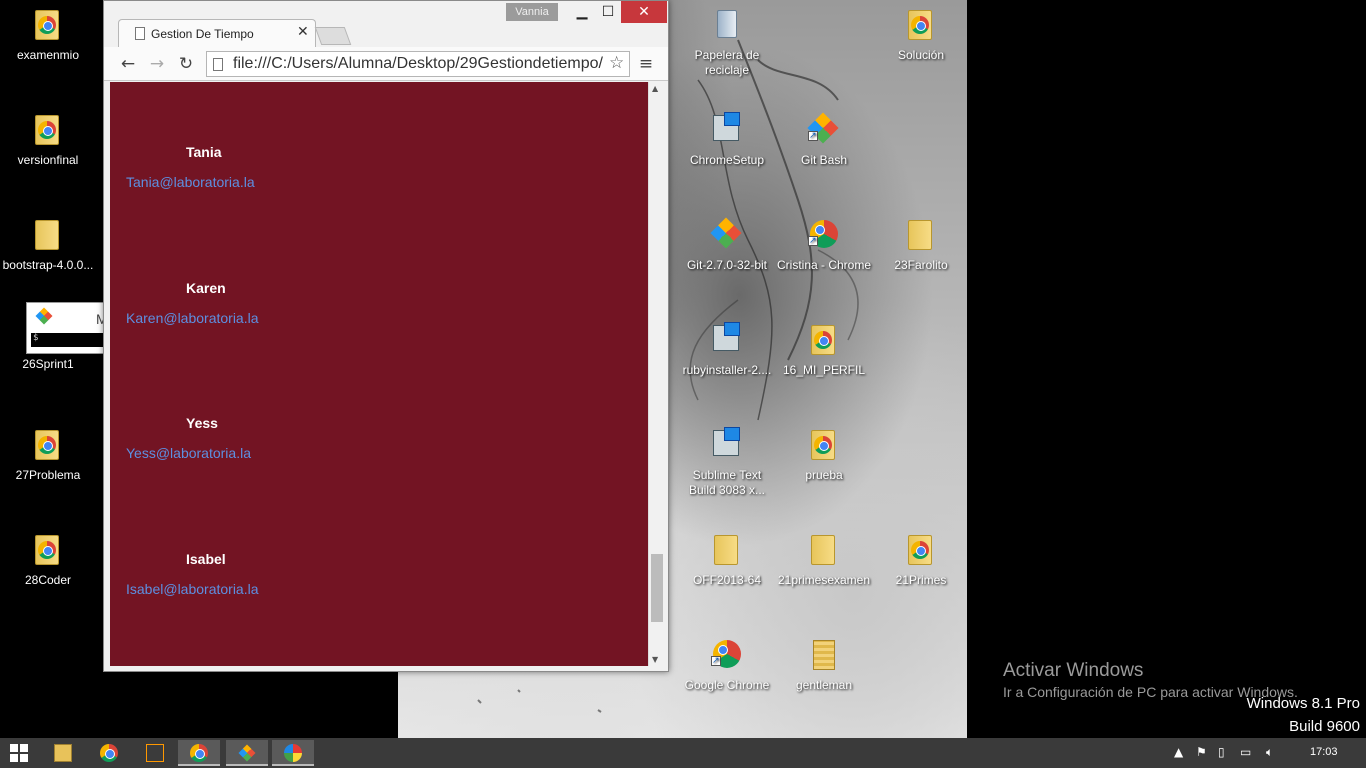 The image size is (1366, 768). What do you see at coordinates (727, 62) in the screenshot?
I see `desktop-icon-label: Papelera de reciclaje` at bounding box center [727, 62].